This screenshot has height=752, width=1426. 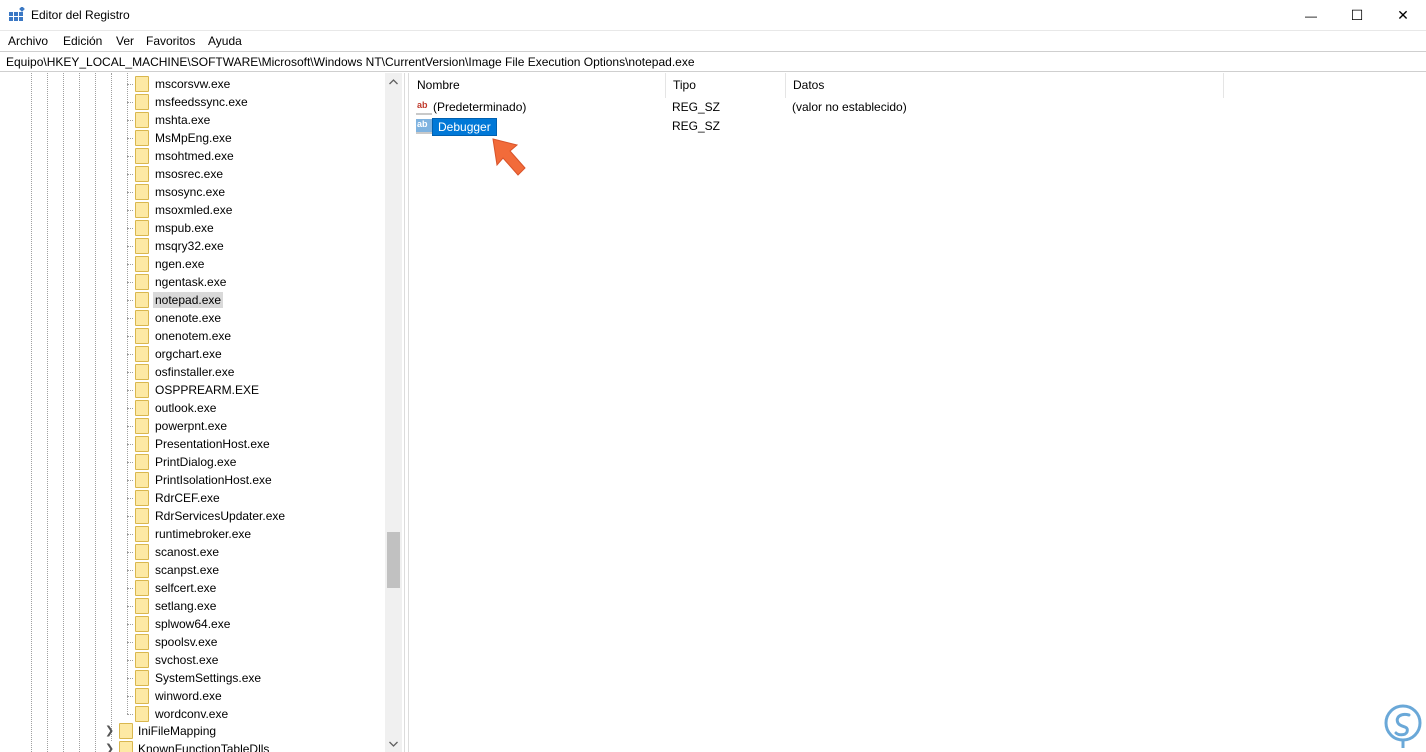 What do you see at coordinates (254, 390) in the screenshot?
I see `tree-item: OSPPREARM.EXE` at bounding box center [254, 390].